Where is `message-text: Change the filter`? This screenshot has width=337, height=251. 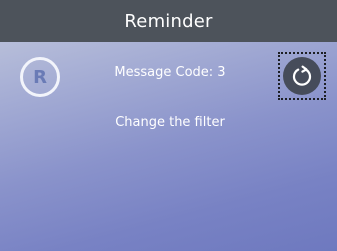 message-text: Change the filter is located at coordinates (170, 122).